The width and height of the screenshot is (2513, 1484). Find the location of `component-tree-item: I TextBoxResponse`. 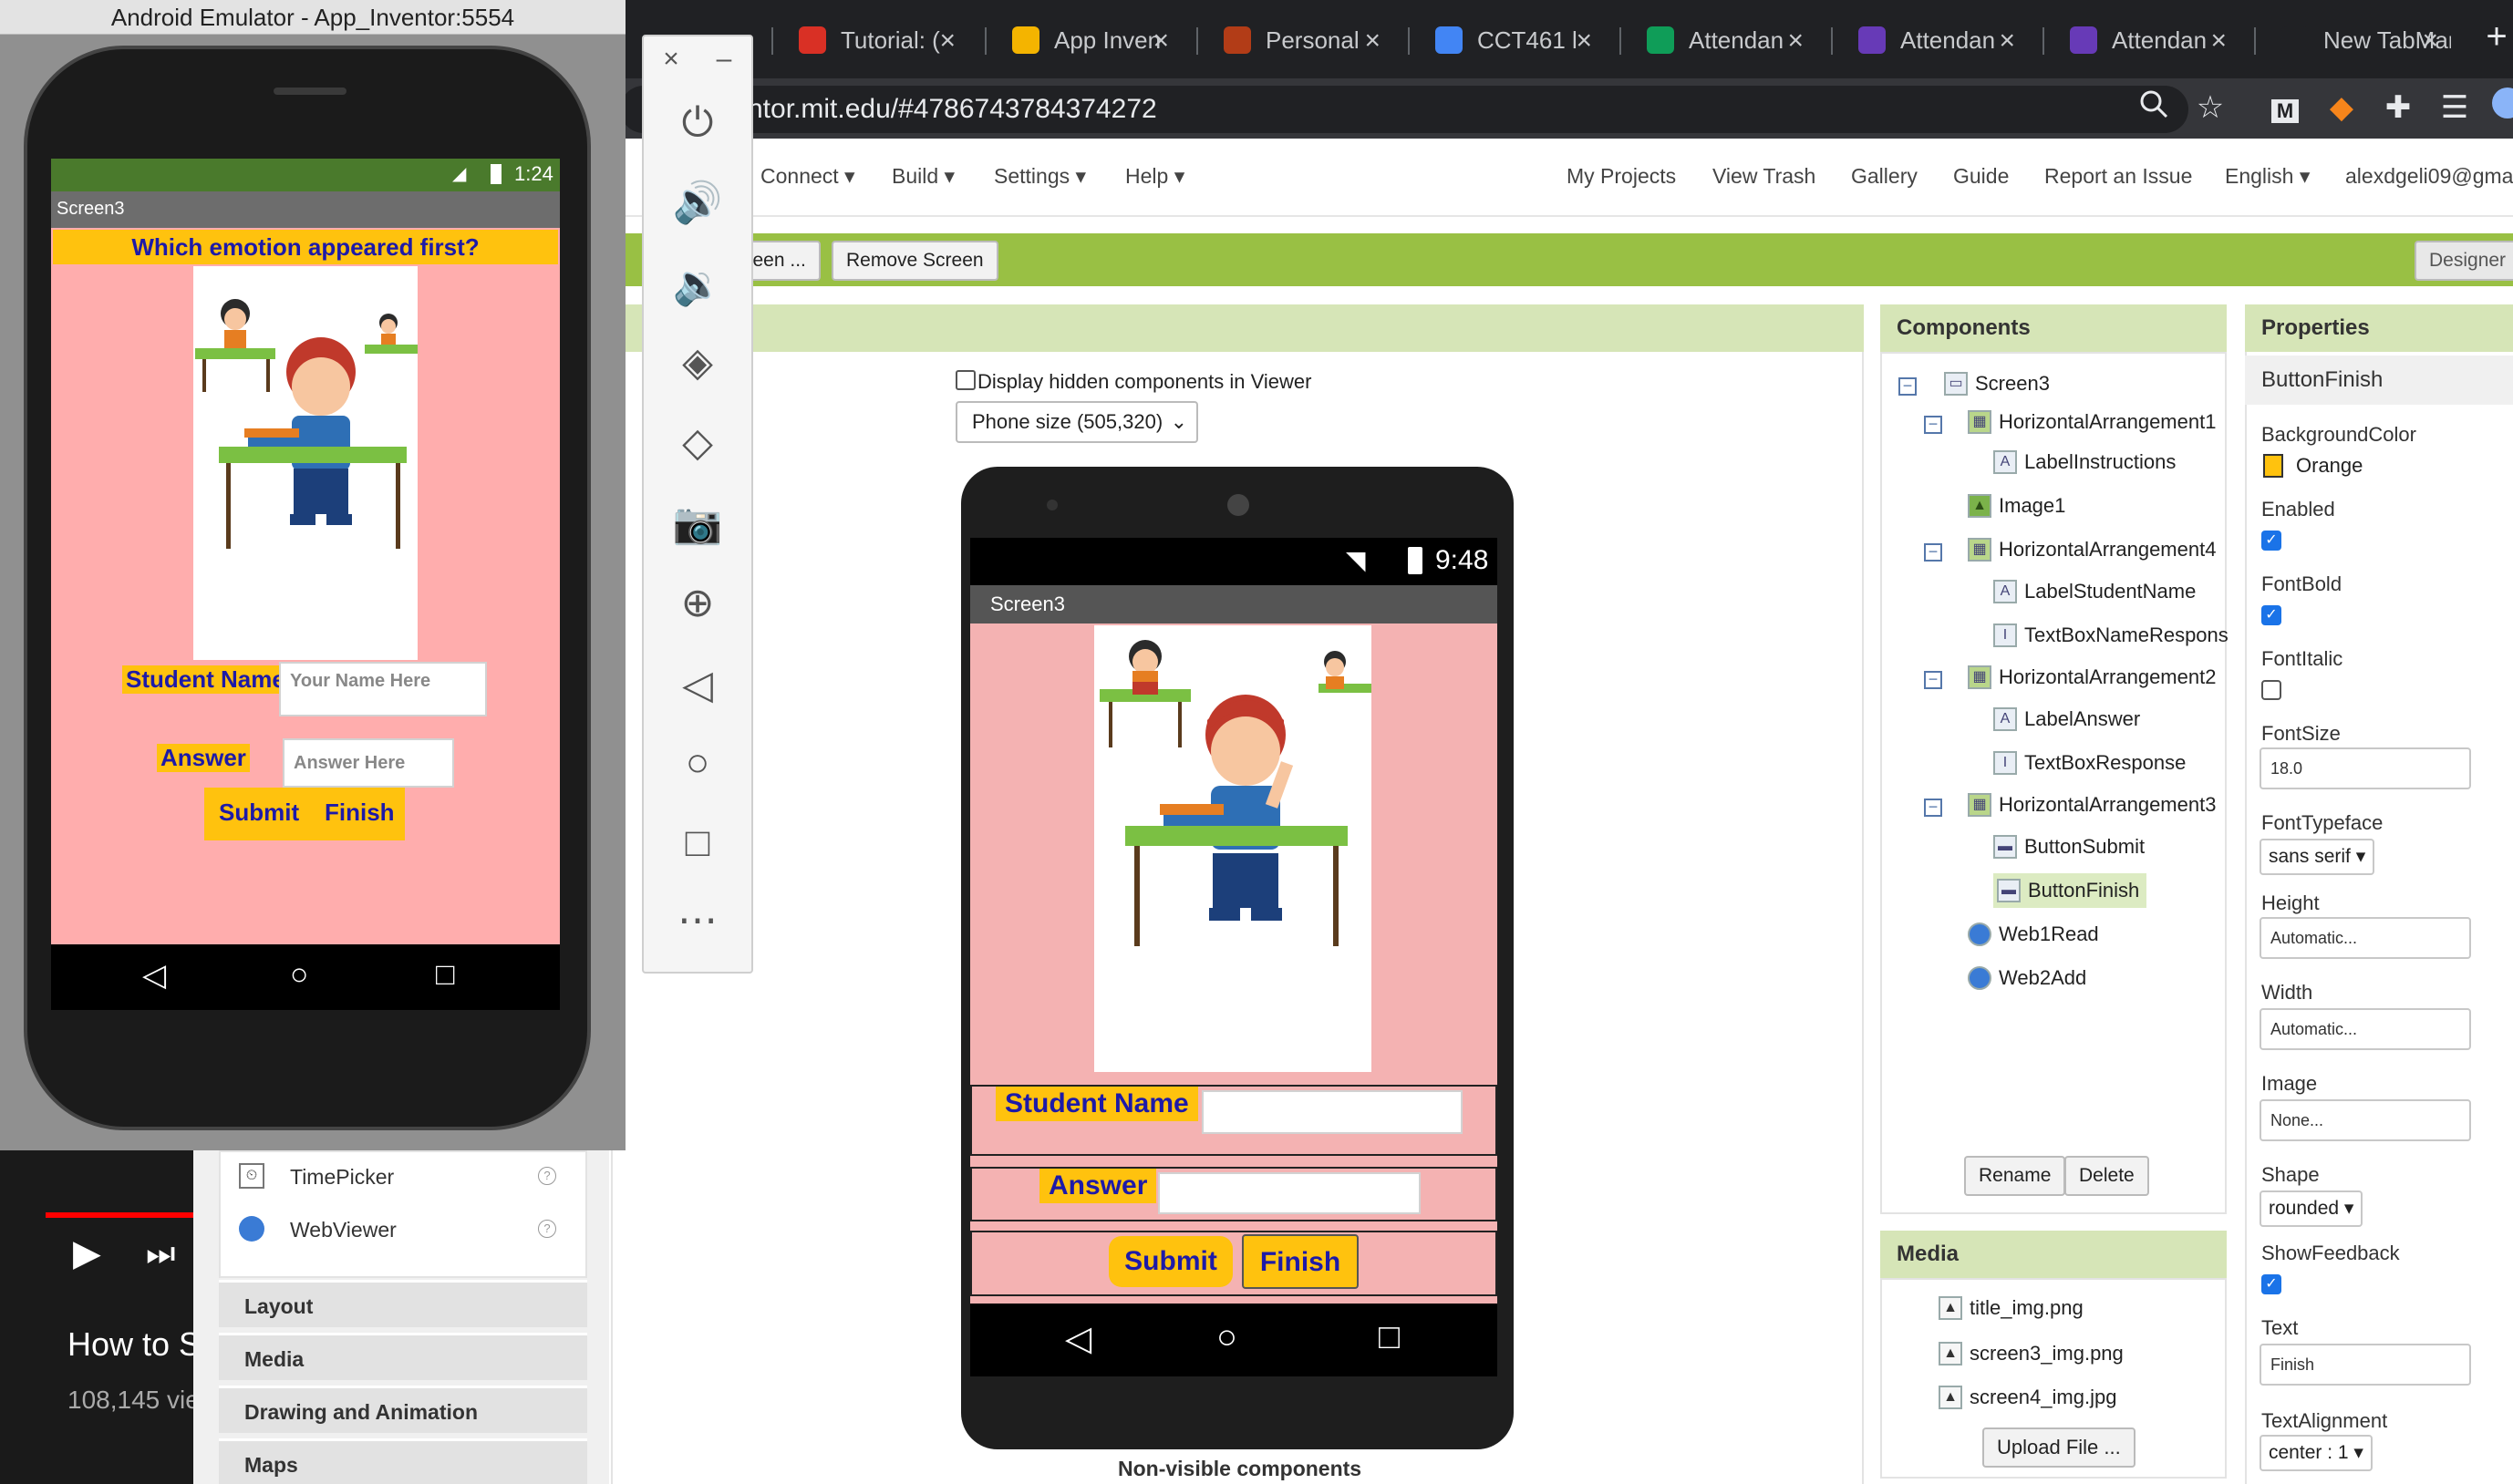

component-tree-item: I TextBoxResponse is located at coordinates (2089, 763).